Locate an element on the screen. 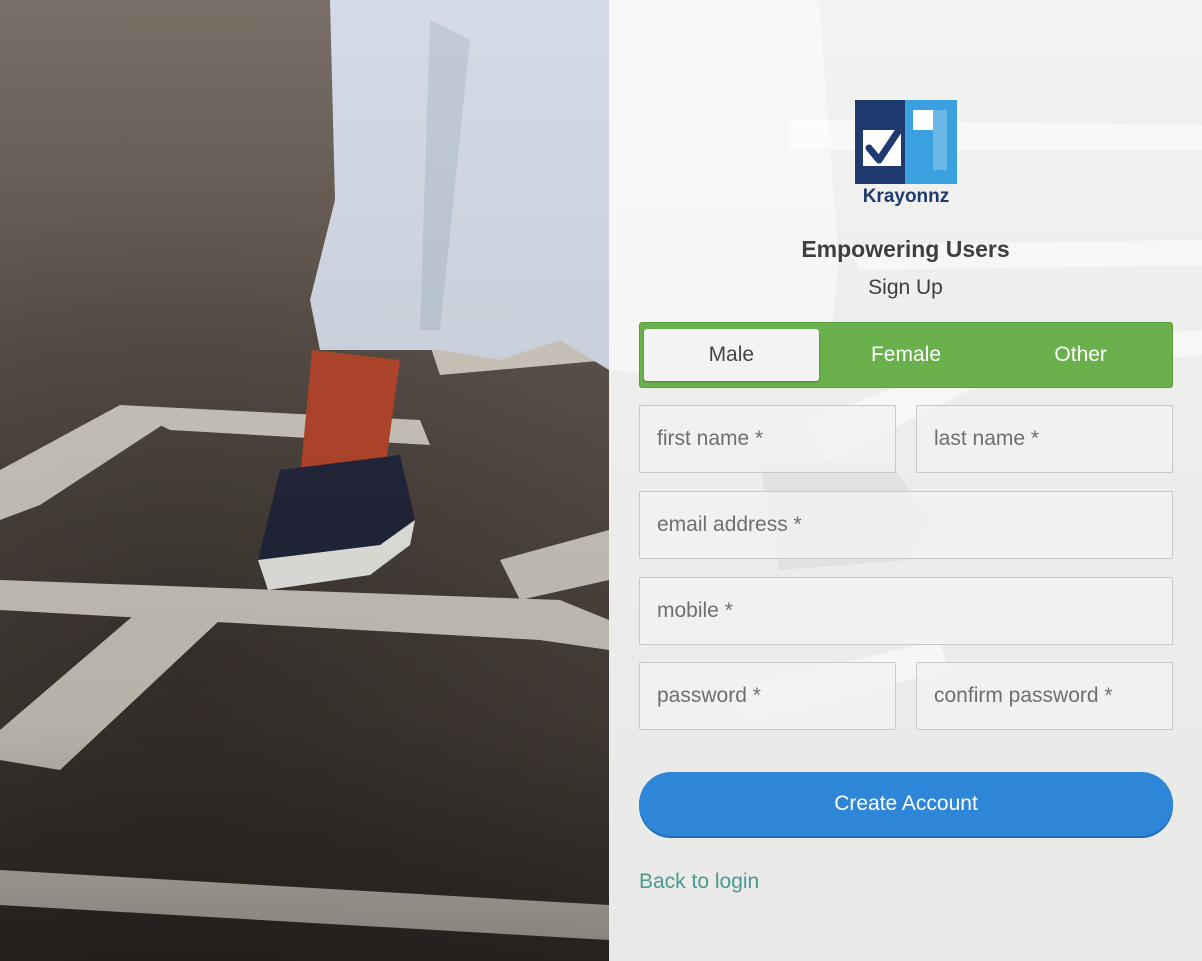 Image resolution: width=1202 pixels, height=961 pixels. gender-selector: Male Female Other is located at coordinates (906, 355).